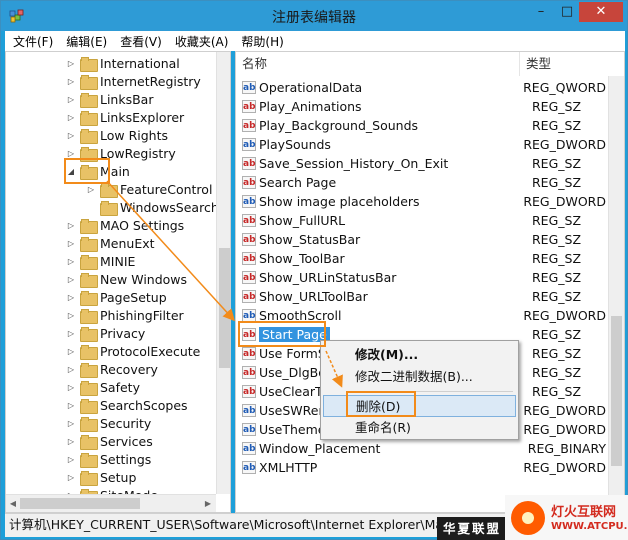 Image resolution: width=628 pixels, height=540 pixels. What do you see at coordinates (421, 144) in the screenshot?
I see `value-row: ab PlaySounds REG_DWORD` at bounding box center [421, 144].